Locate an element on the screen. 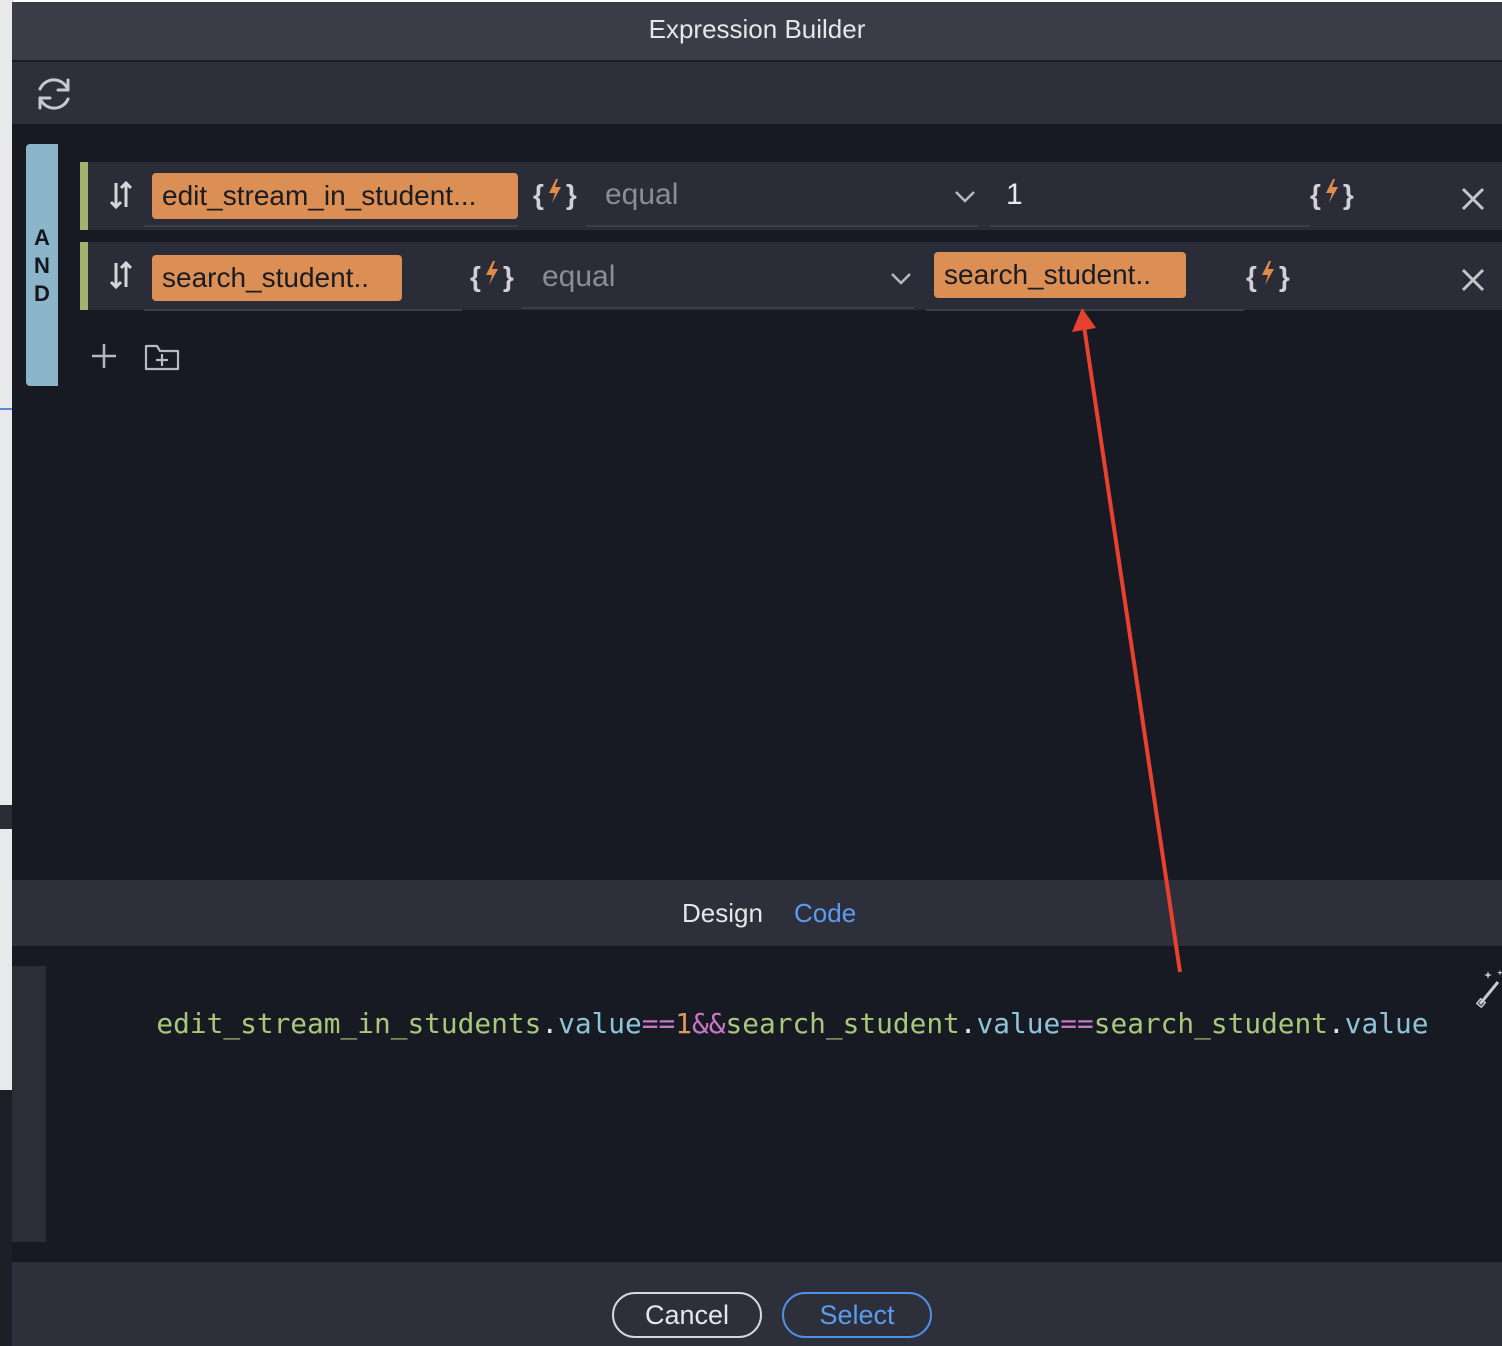 The image size is (1502, 1346). format-button is located at coordinates (1489, 988).